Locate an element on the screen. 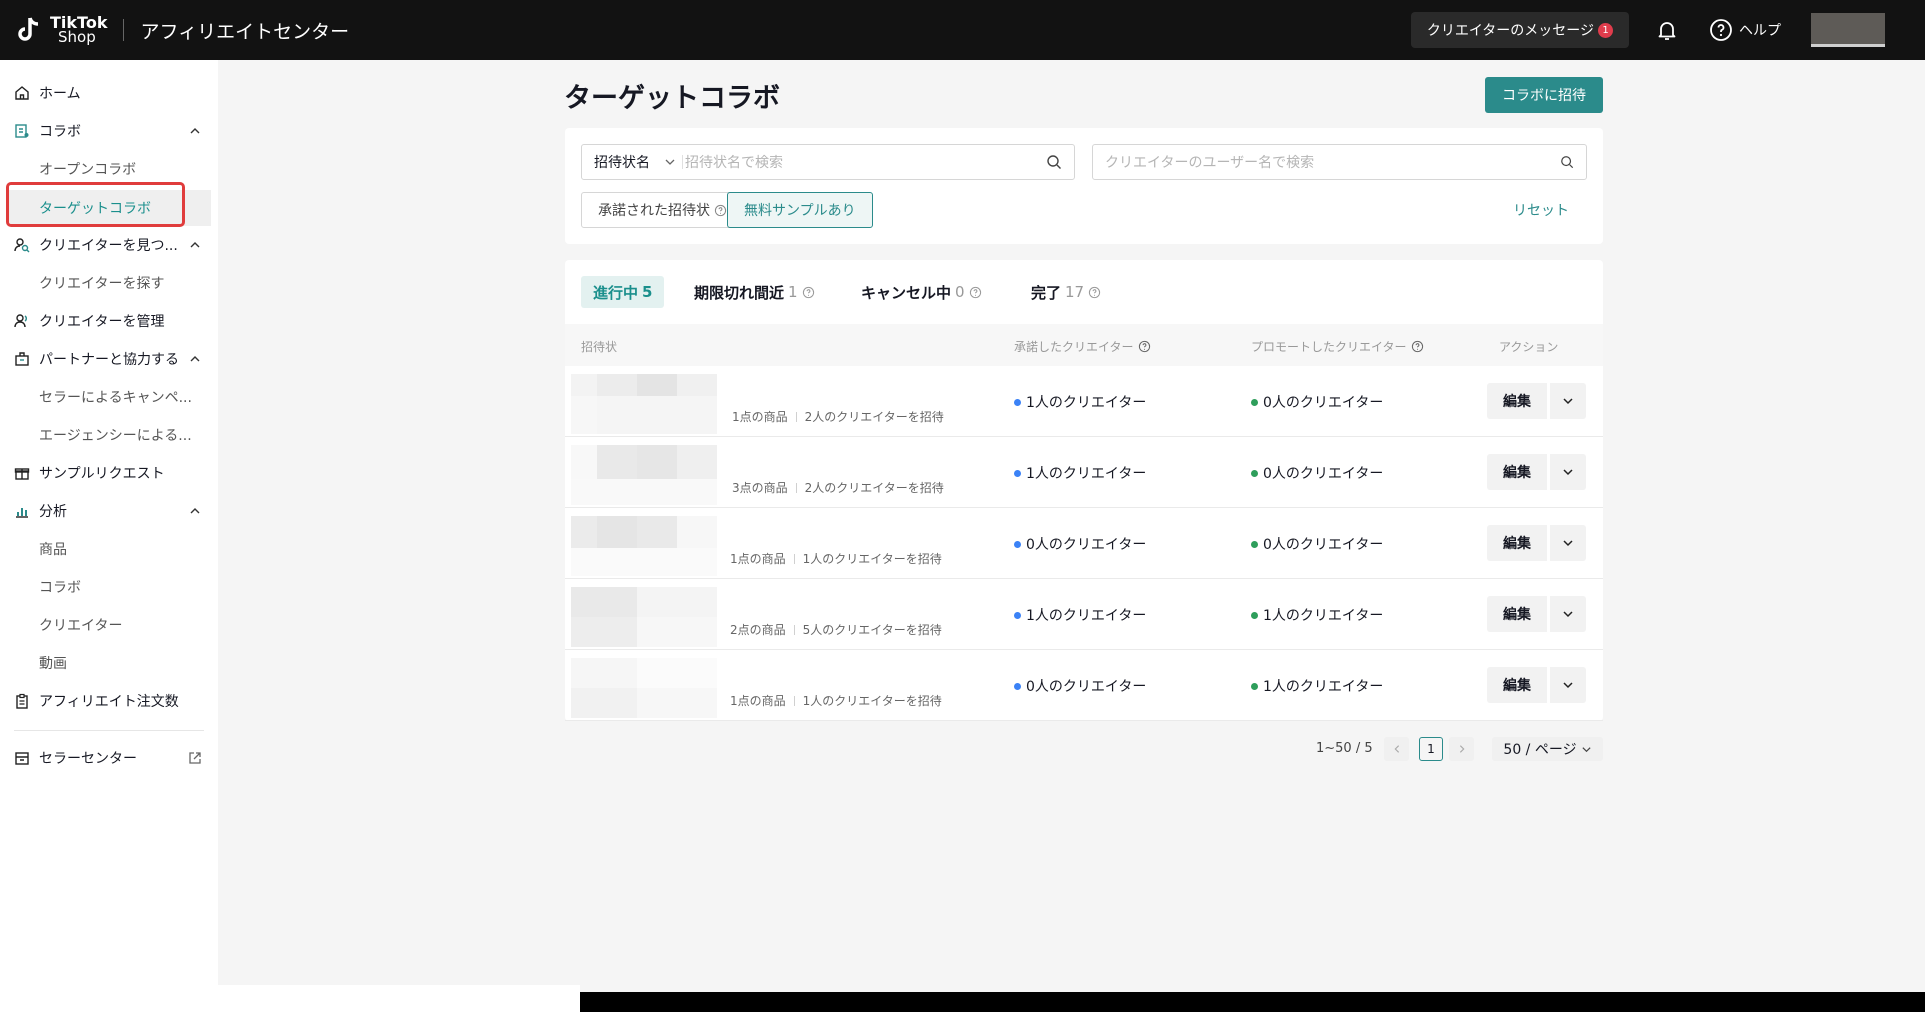  creator-messages-button: クリエイターのメッセージ 1 is located at coordinates (1519, 30).